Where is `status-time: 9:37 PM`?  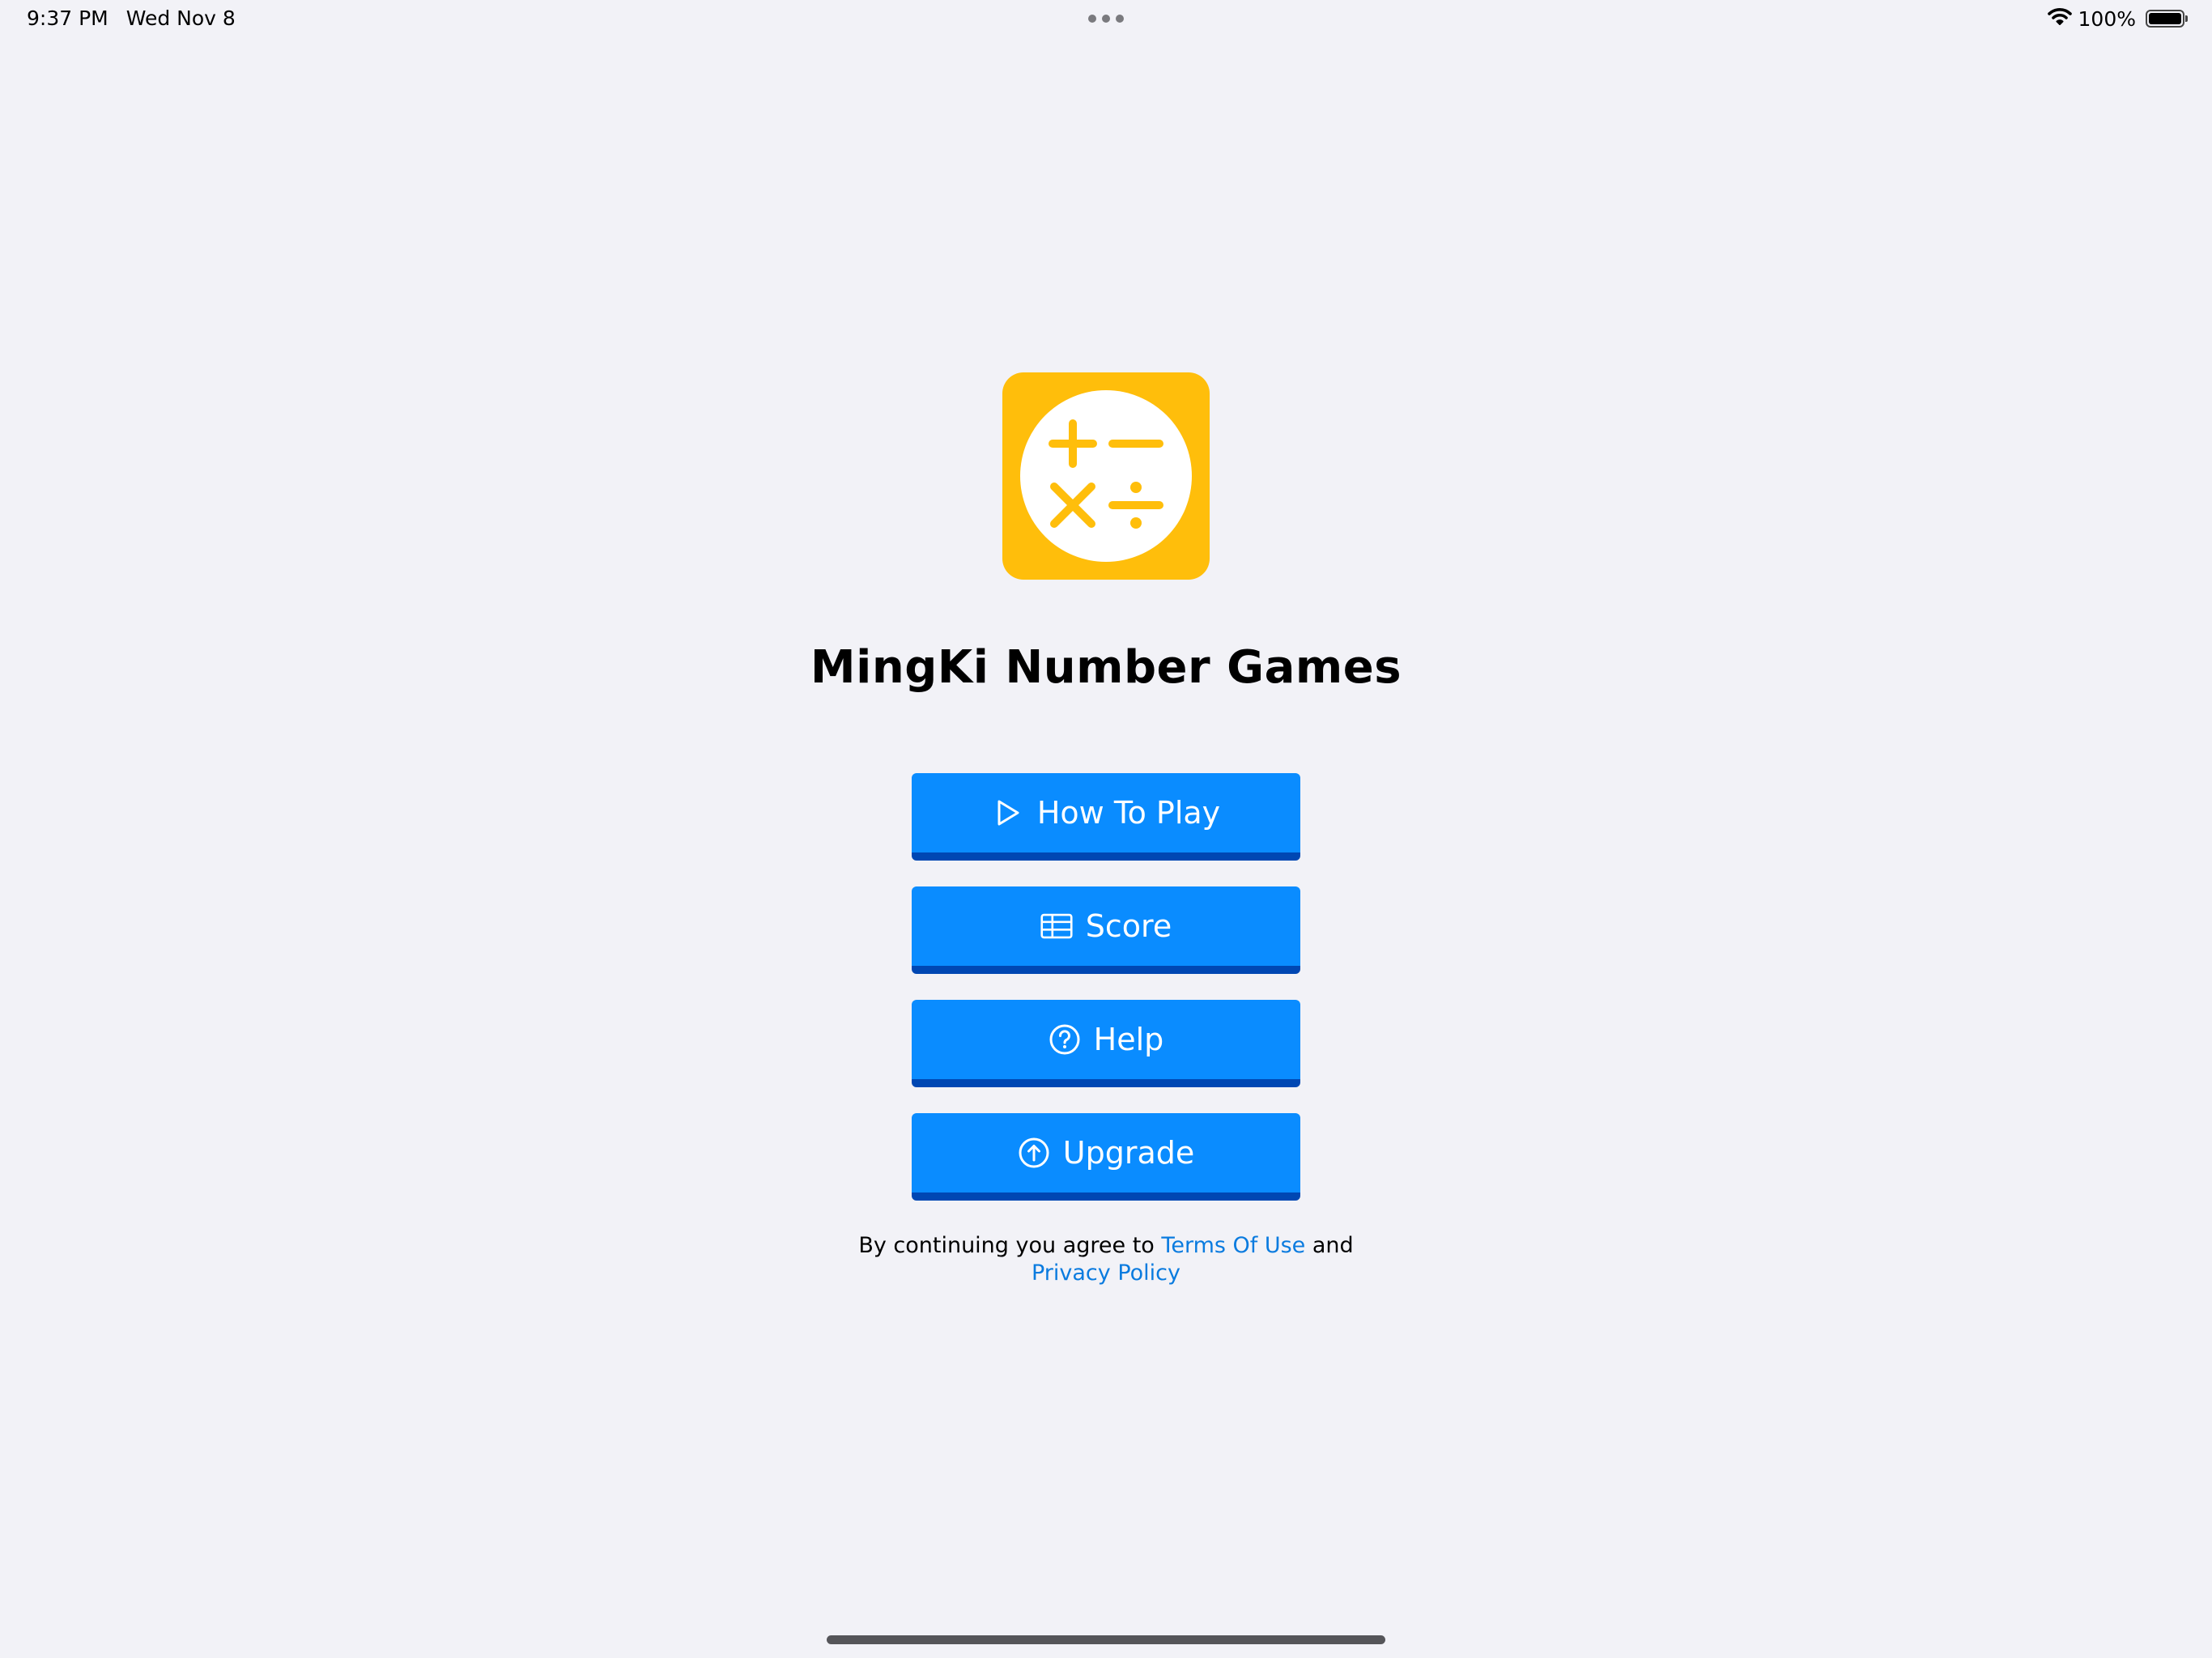
status-time: 9:37 PM is located at coordinates (67, 18).